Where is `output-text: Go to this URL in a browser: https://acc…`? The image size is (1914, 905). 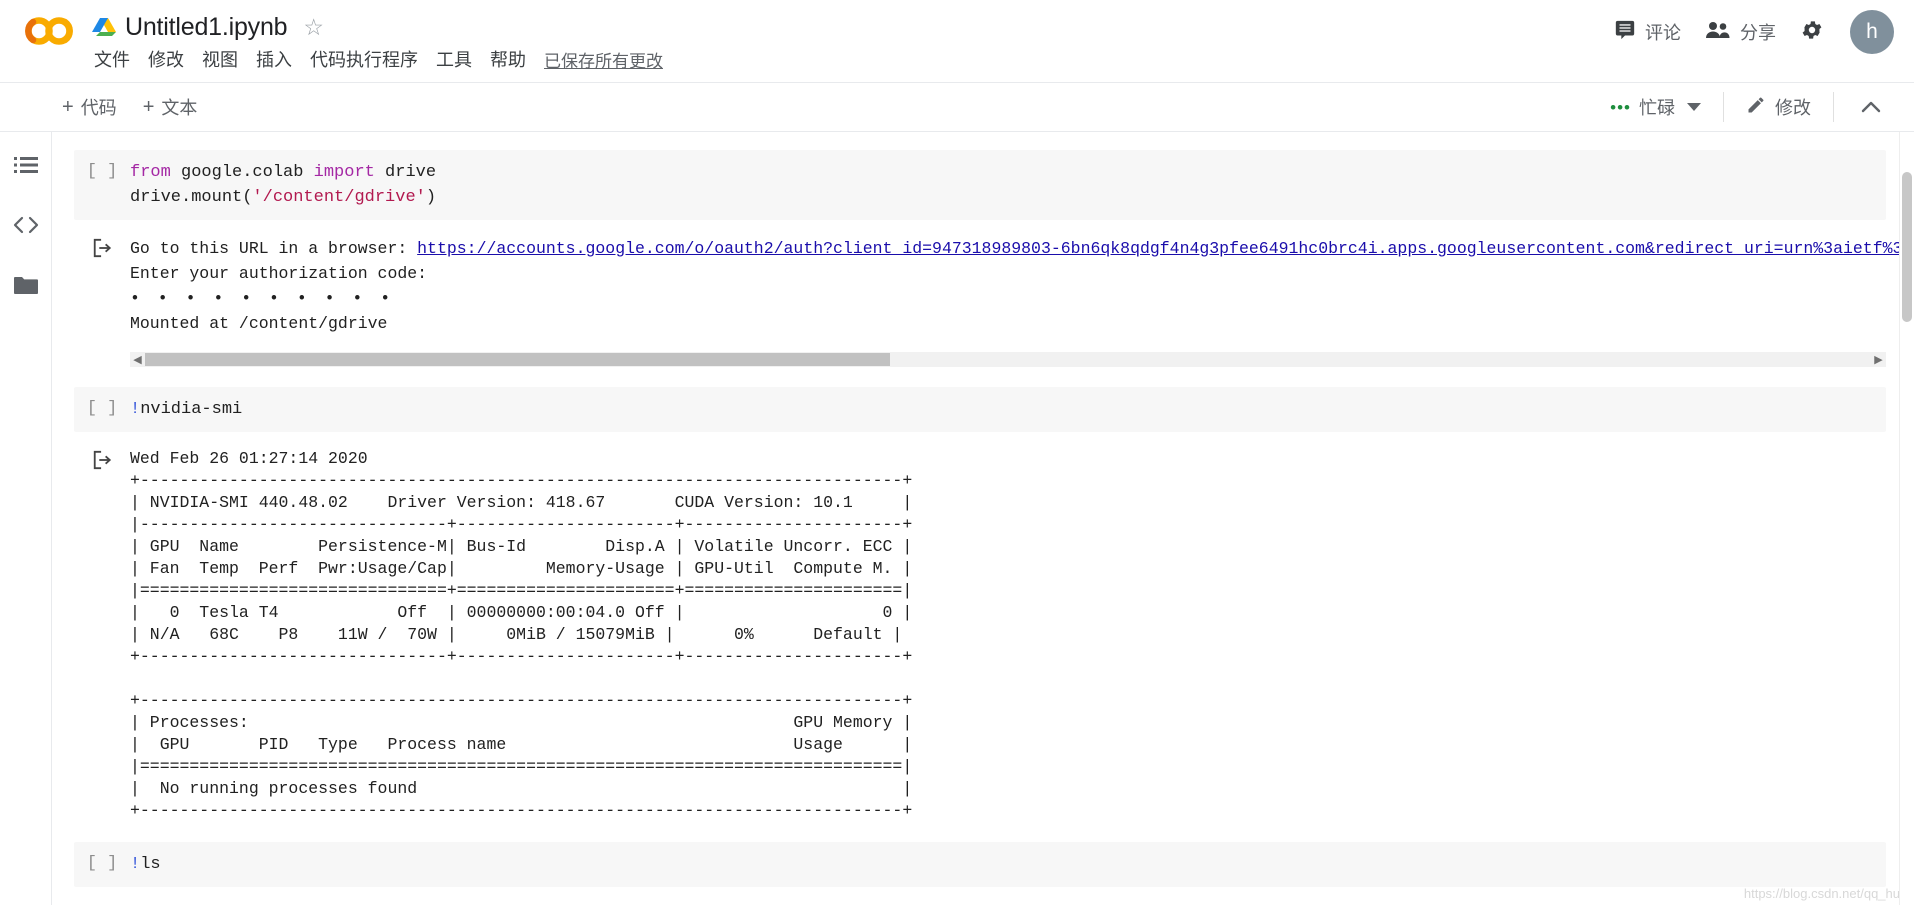 output-text: Go to this URL in a browser: https://acc… is located at coordinates (1022, 286).